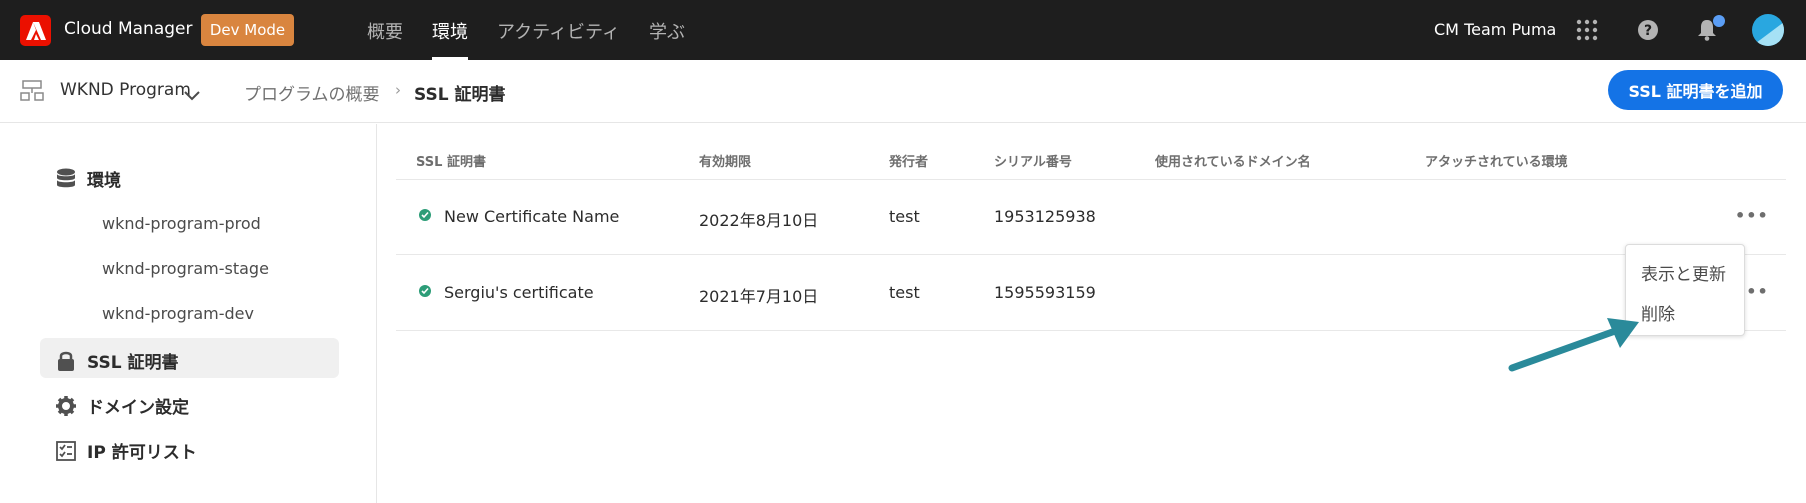  I want to click on nav-learn: 学ぶ, so click(667, 31).